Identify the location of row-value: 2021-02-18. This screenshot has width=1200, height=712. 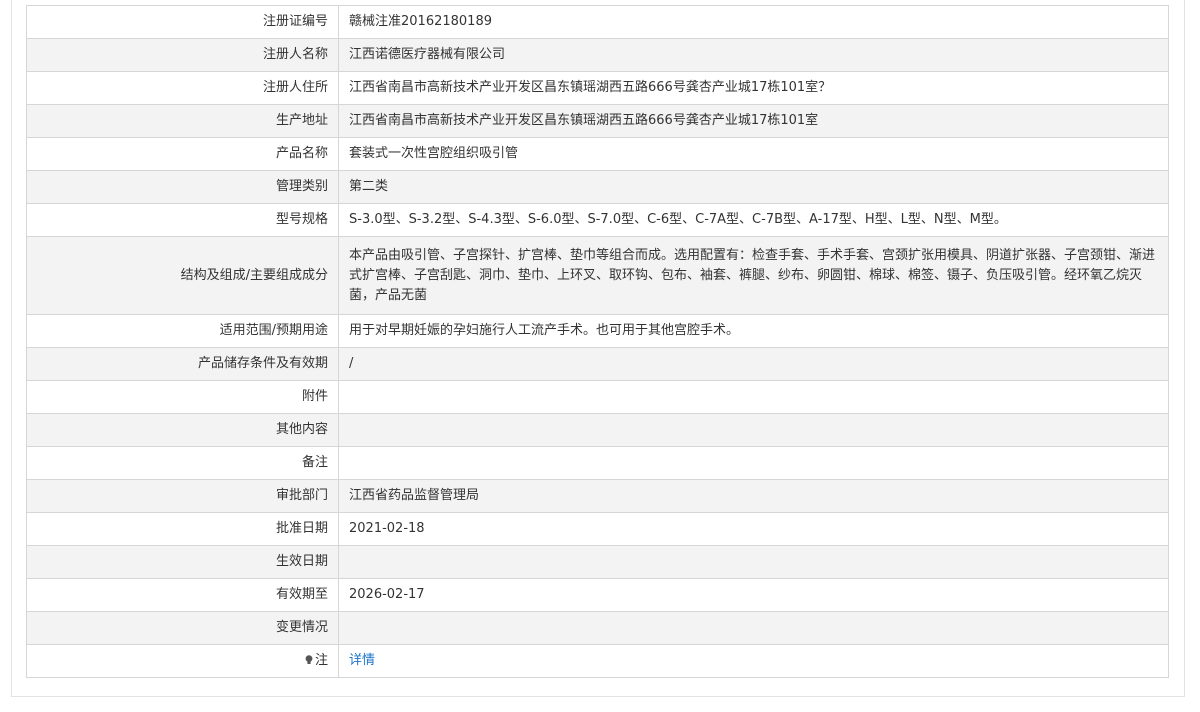
(753, 529).